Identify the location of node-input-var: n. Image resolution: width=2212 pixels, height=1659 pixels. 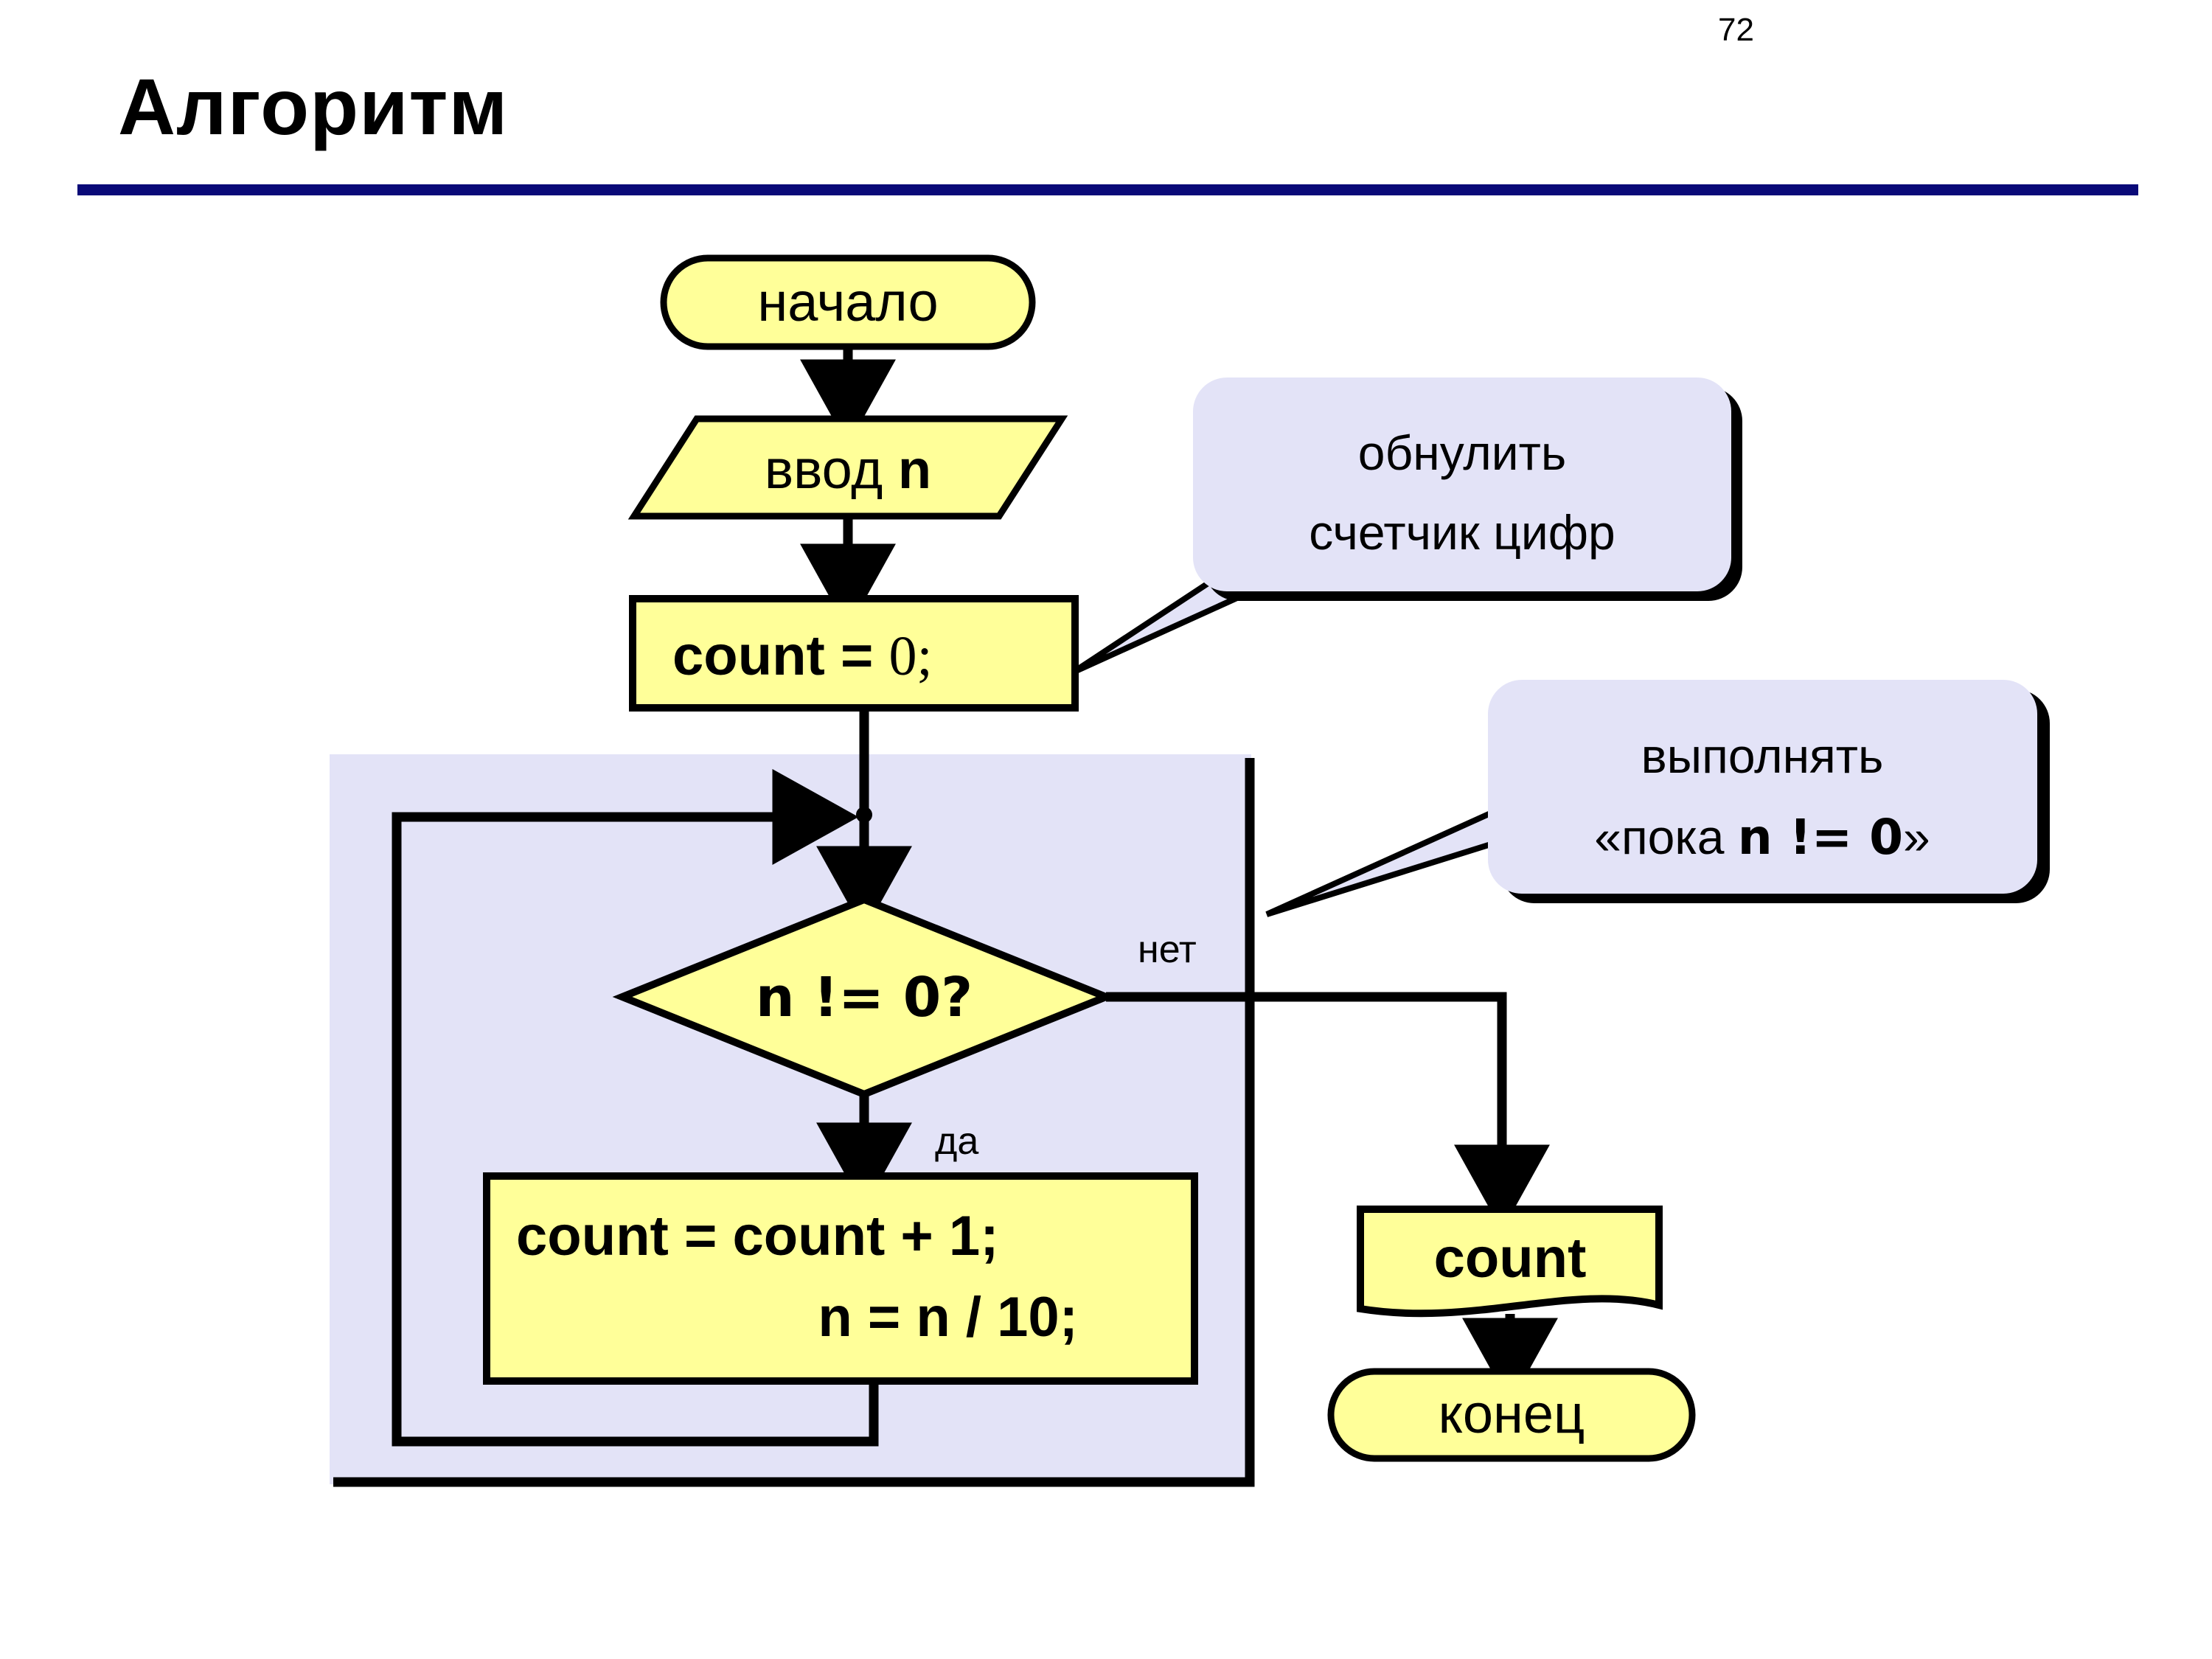
(914, 469).